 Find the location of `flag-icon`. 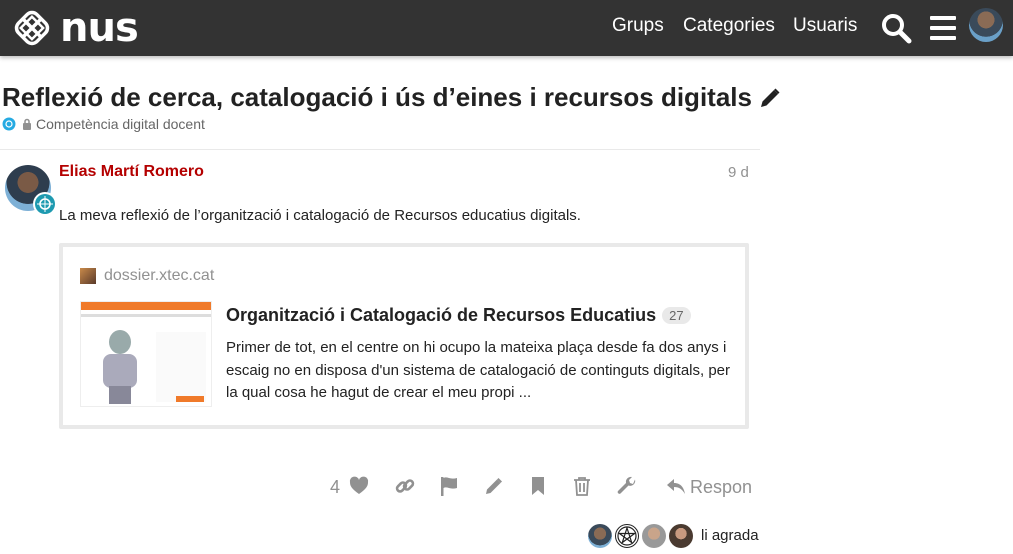

flag-icon is located at coordinates (449, 486).